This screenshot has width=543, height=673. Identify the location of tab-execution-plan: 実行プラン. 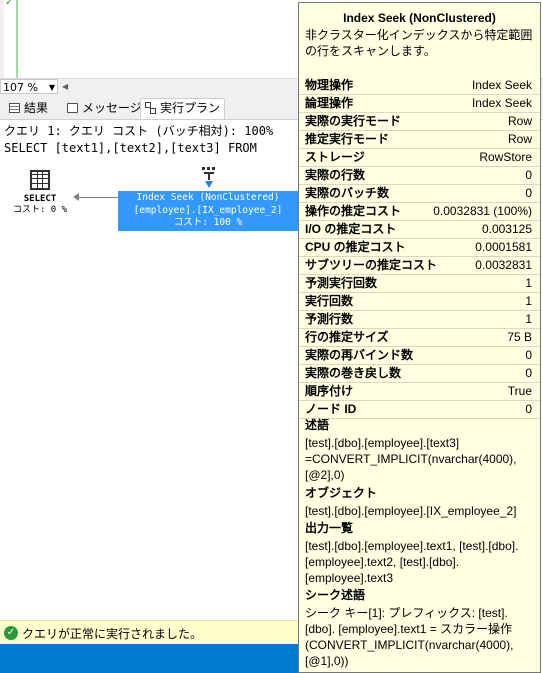
(183, 108).